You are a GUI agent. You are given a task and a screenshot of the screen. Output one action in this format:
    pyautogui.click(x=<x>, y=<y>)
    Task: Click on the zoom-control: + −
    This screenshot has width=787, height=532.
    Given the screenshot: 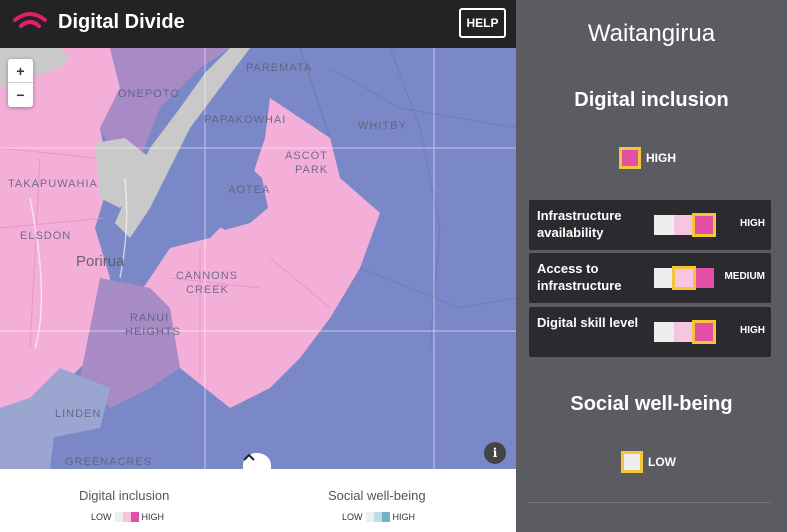 What is the action you would take?
    pyautogui.click(x=20, y=83)
    